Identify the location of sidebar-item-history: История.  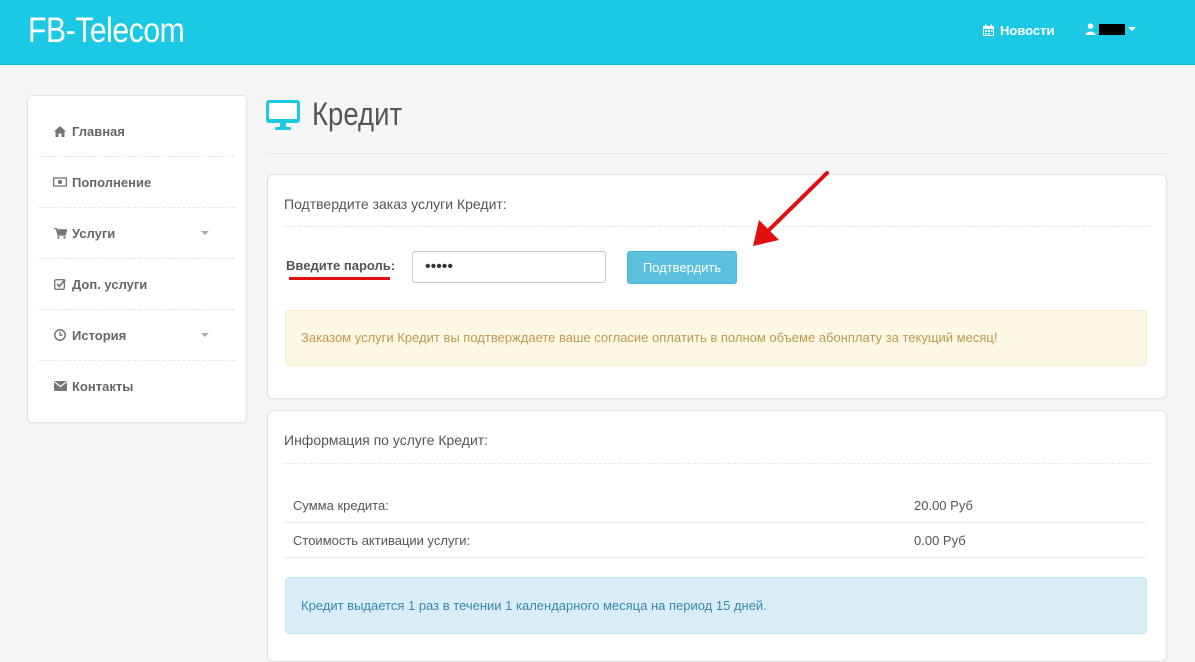
(137, 335).